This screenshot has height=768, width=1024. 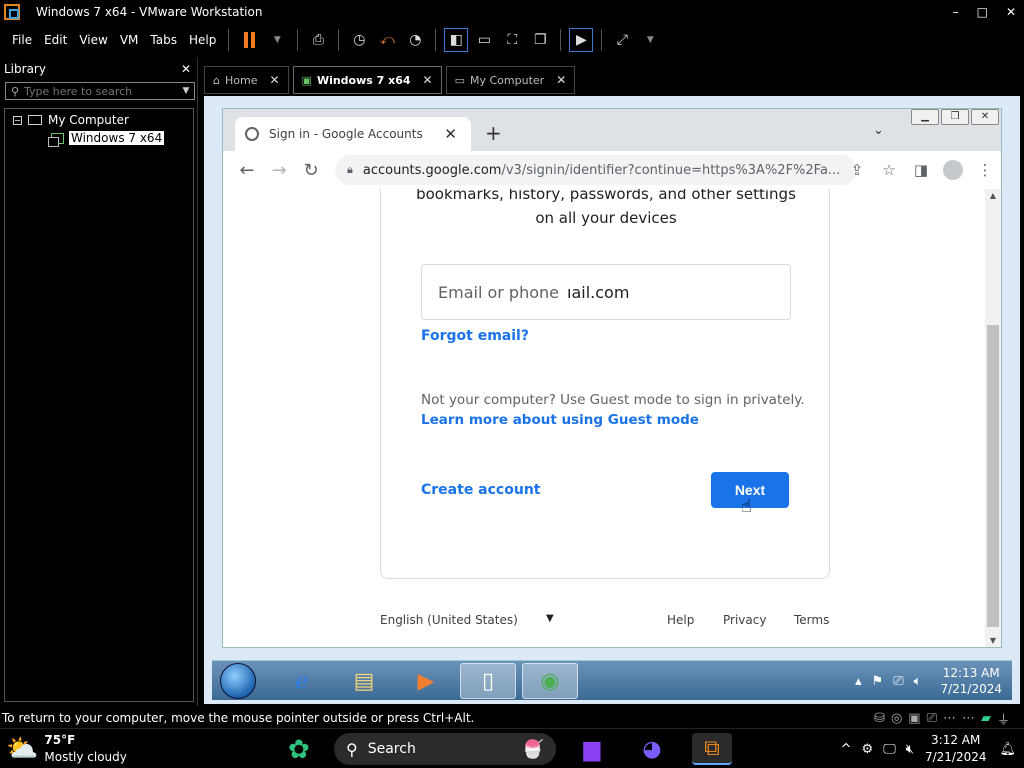 I want to click on volume-icon: 🔈︎, so click(x=918, y=681).